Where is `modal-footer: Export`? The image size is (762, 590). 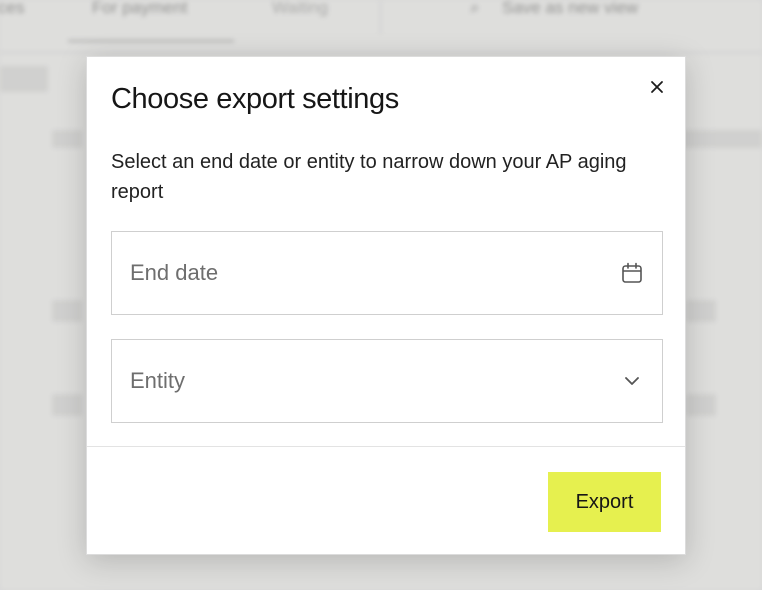
modal-footer: Export is located at coordinates (386, 500).